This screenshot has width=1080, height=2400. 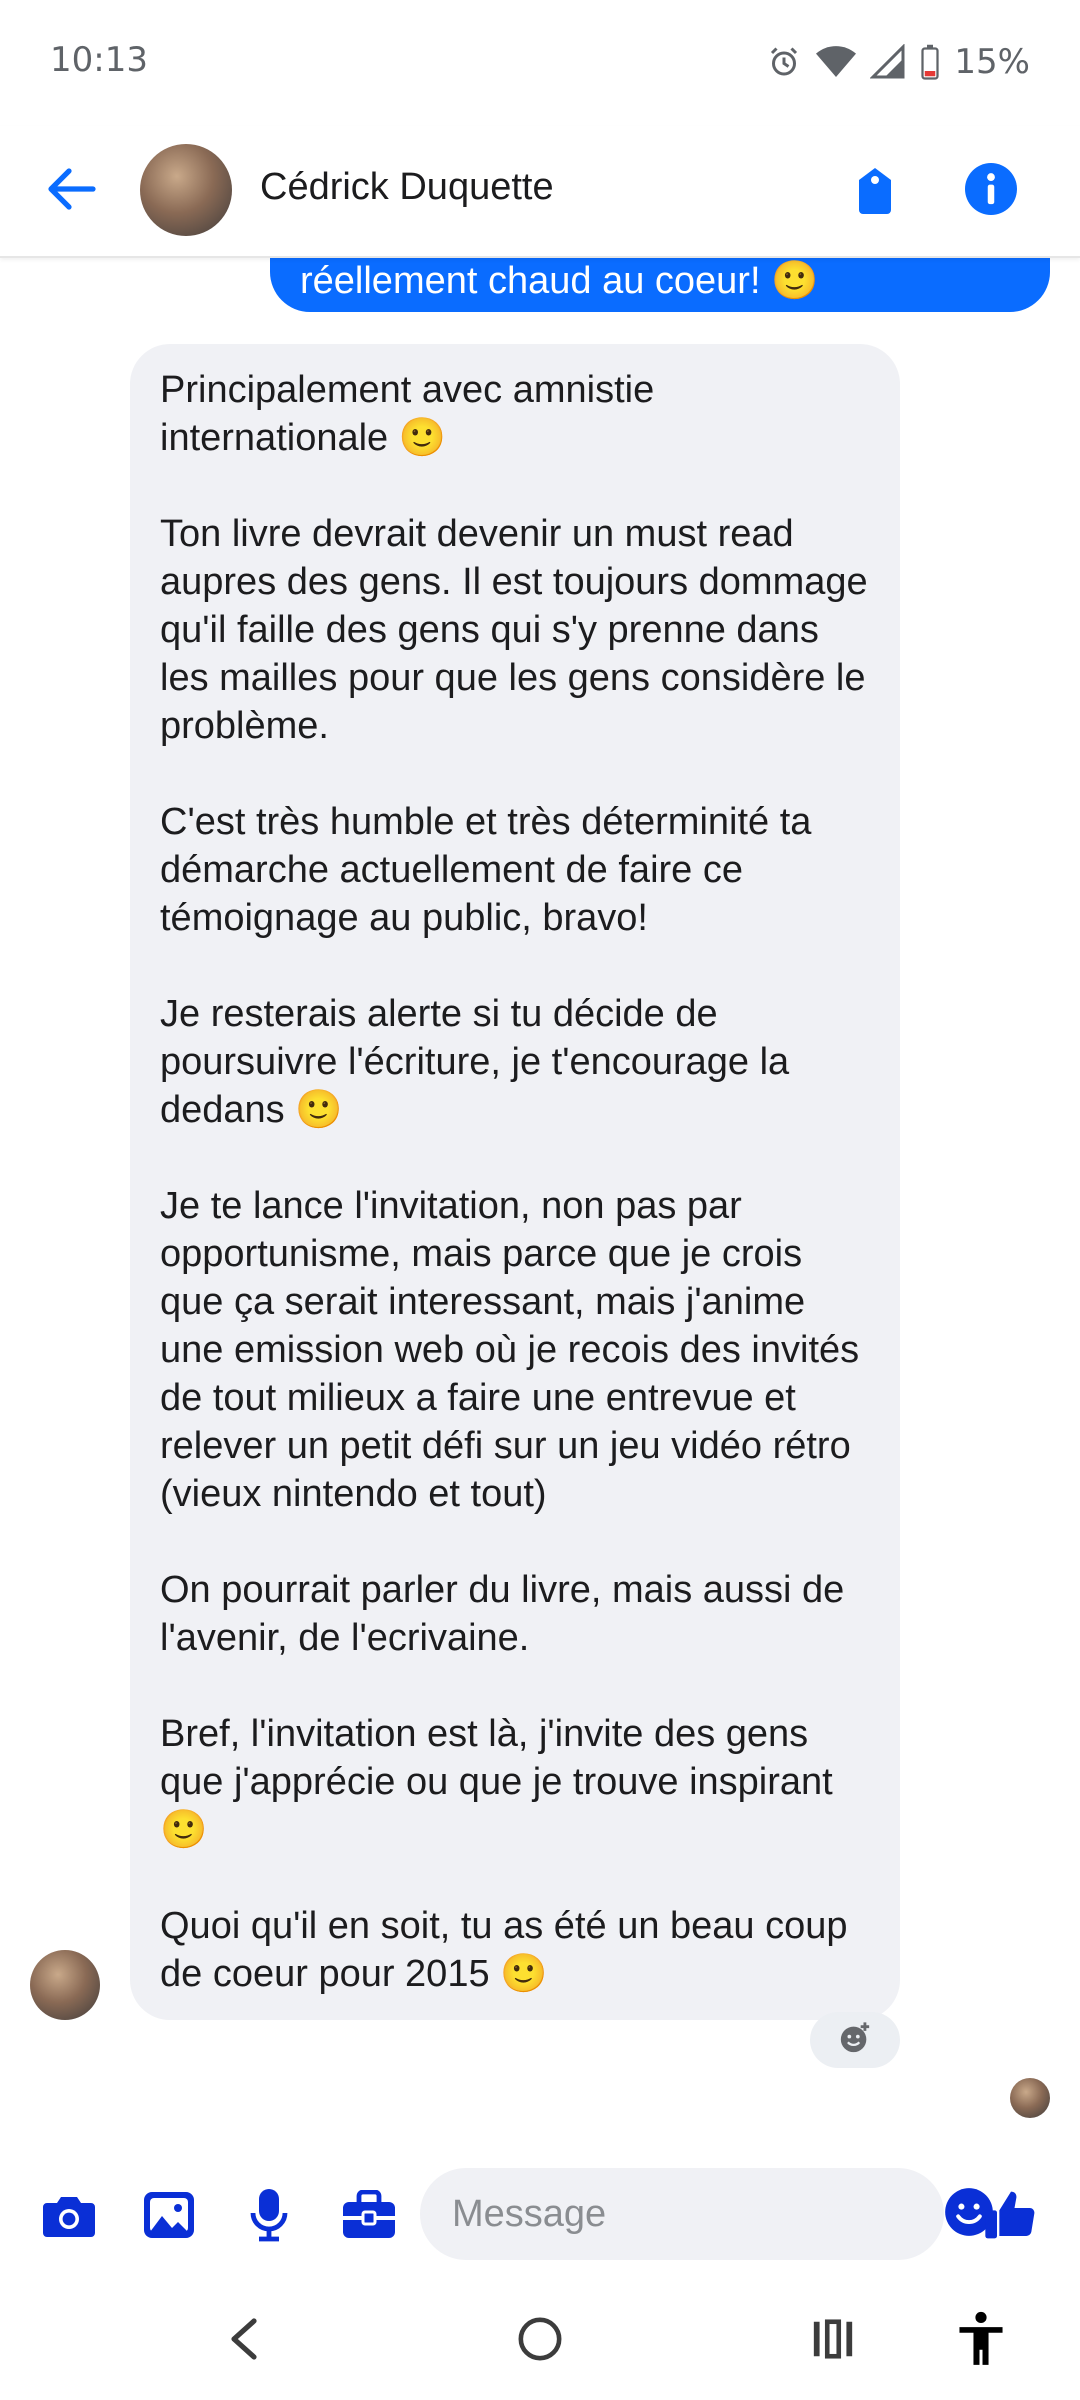 I want to click on gallery-button, so click(x=169, y=2217).